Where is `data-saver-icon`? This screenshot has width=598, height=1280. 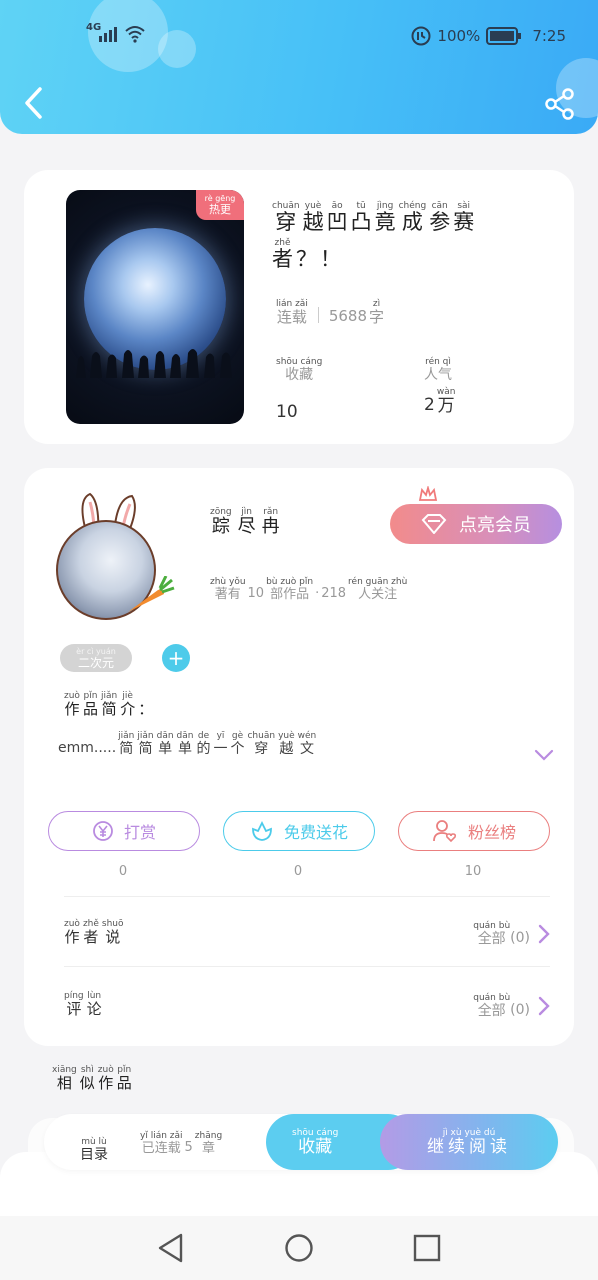 data-saver-icon is located at coordinates (421, 36).